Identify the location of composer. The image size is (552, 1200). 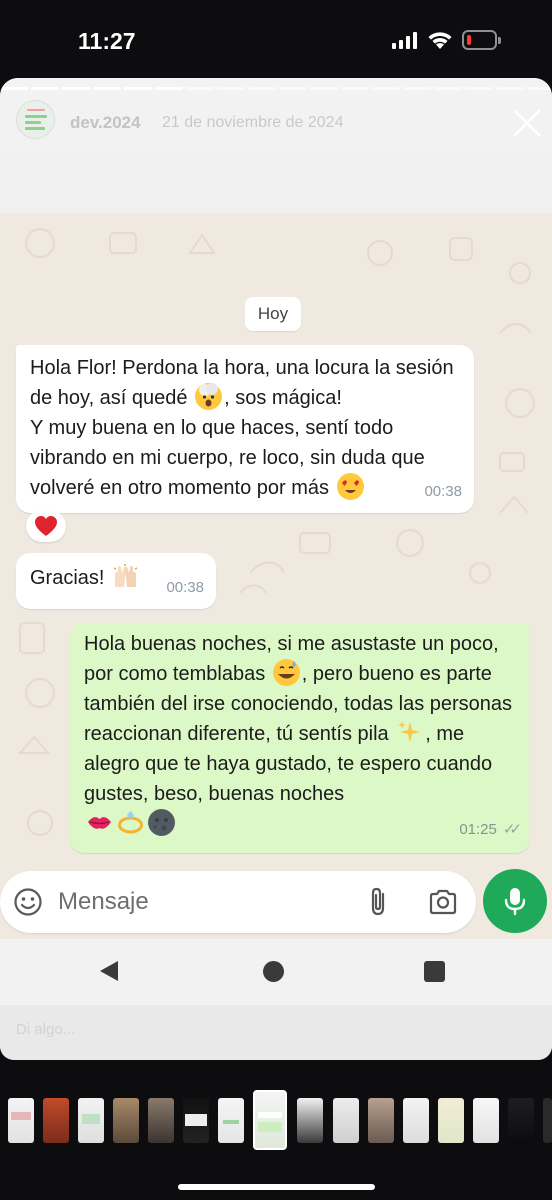
(276, 899).